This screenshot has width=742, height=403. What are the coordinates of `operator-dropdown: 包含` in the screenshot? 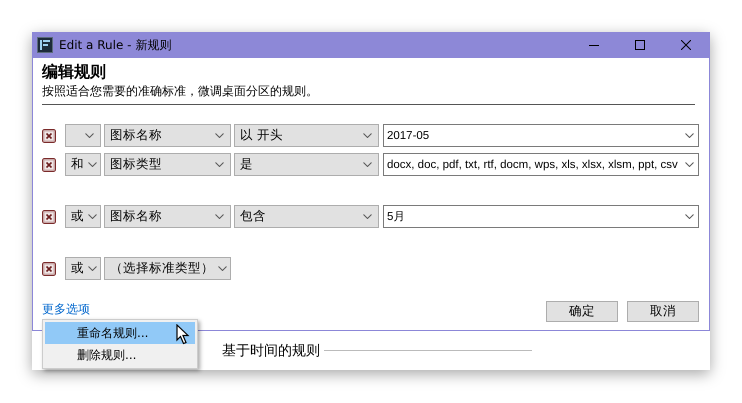 It's located at (306, 216).